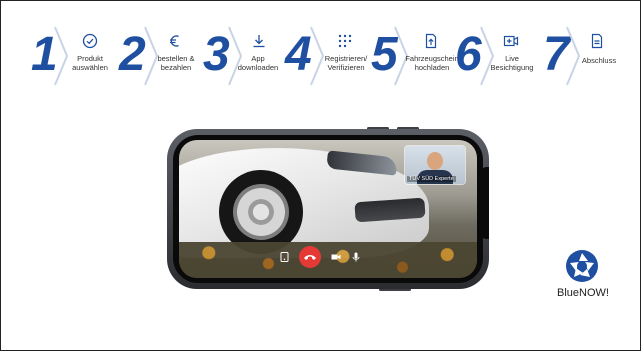 The width and height of the screenshot is (641, 351). I want to click on step-label: Produkt auswählen, so click(90, 63).